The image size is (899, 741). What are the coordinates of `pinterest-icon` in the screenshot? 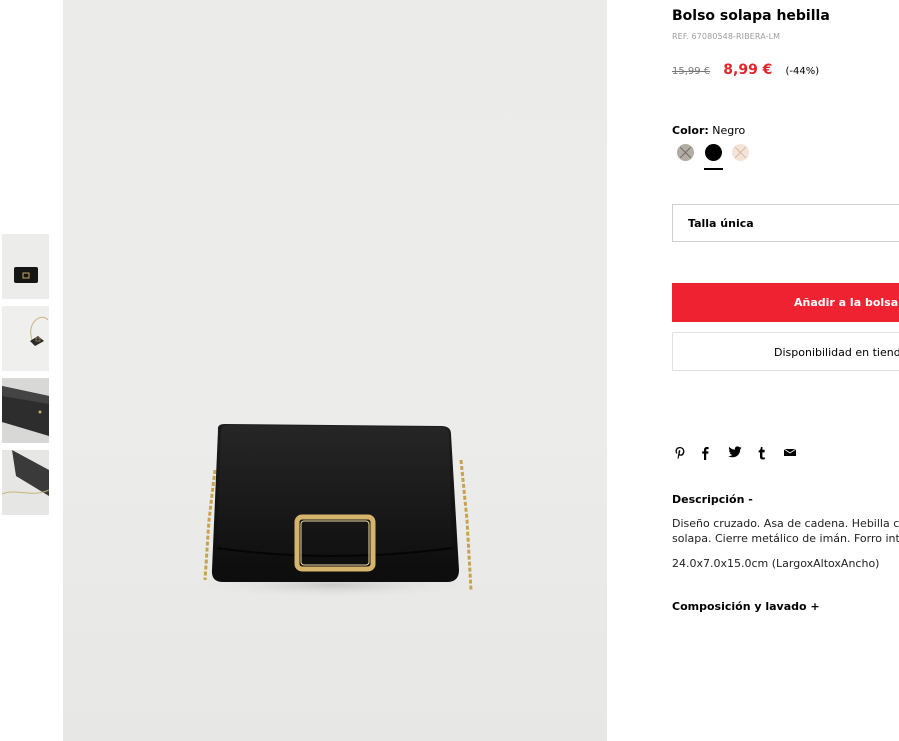 It's located at (680, 455).